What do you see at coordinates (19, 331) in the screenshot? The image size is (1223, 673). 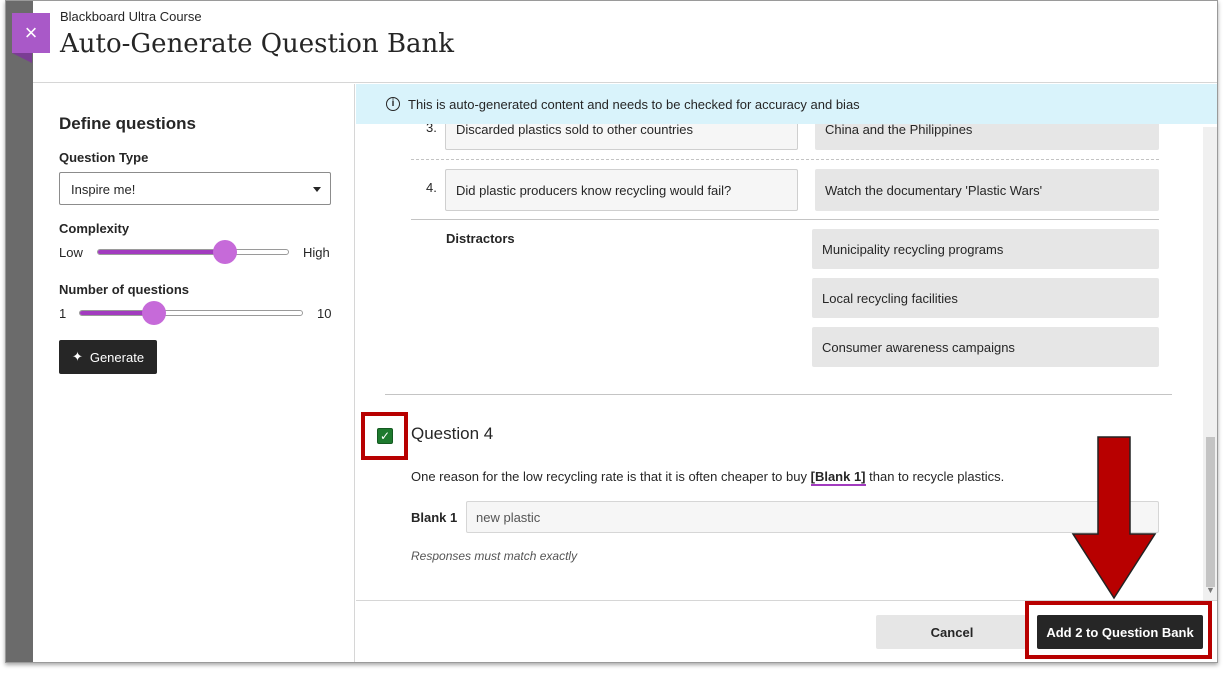 I see `left-backdrop-strip` at bounding box center [19, 331].